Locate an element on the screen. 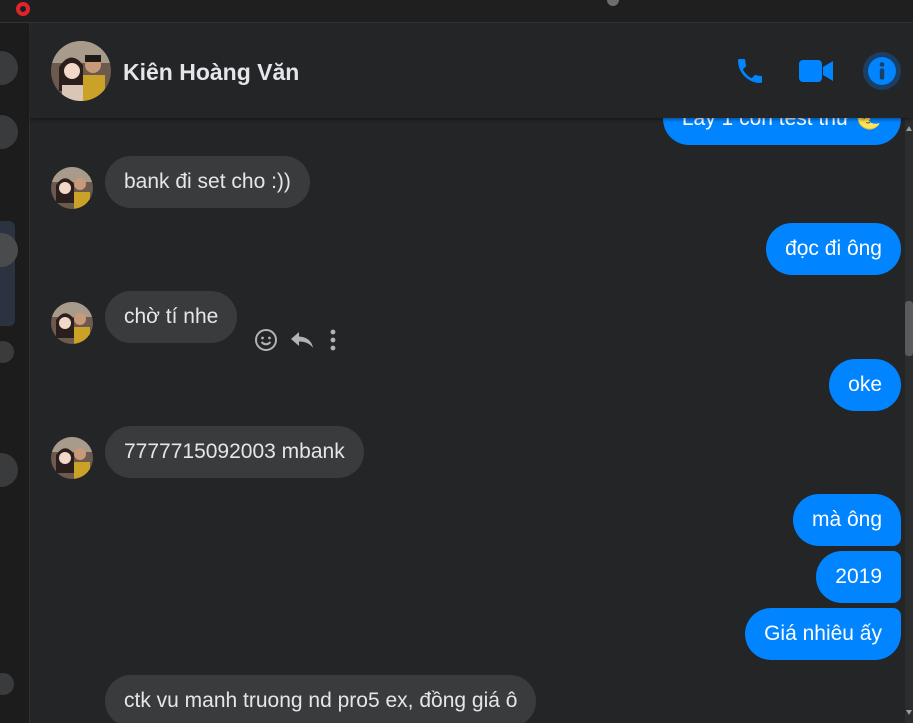 The image size is (913, 723). window-top-bar is located at coordinates (456, 11).